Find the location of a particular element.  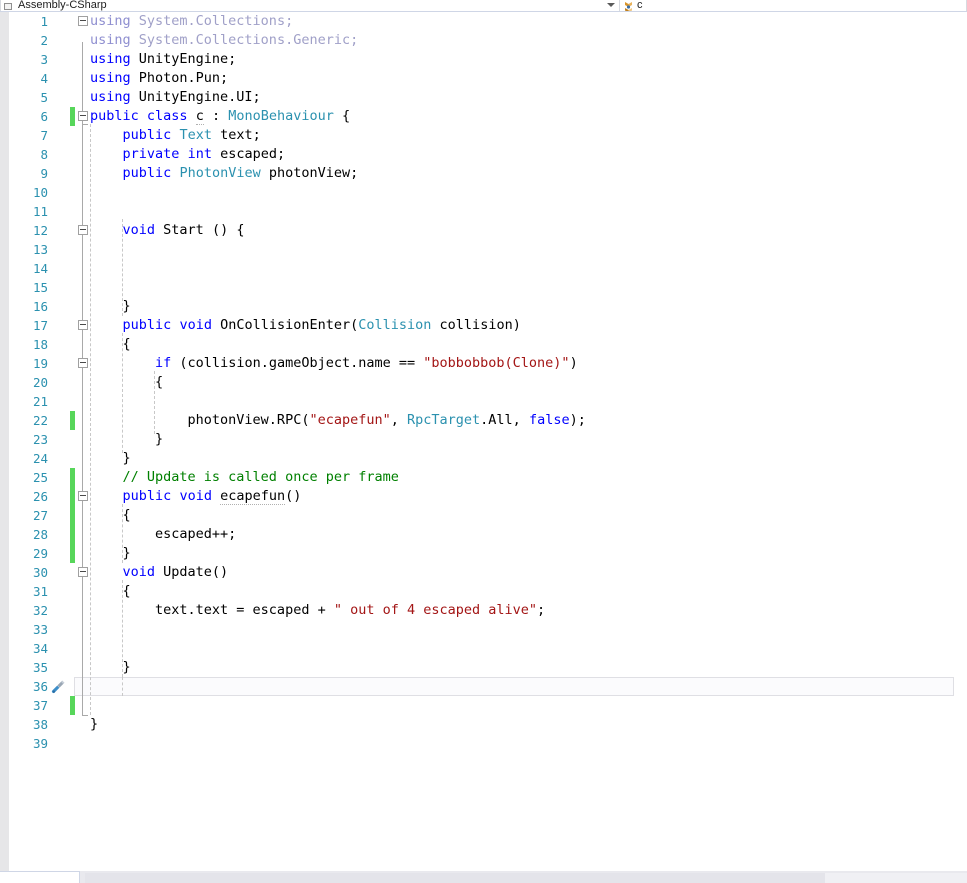

line-number: 30 is located at coordinates (40, 572).